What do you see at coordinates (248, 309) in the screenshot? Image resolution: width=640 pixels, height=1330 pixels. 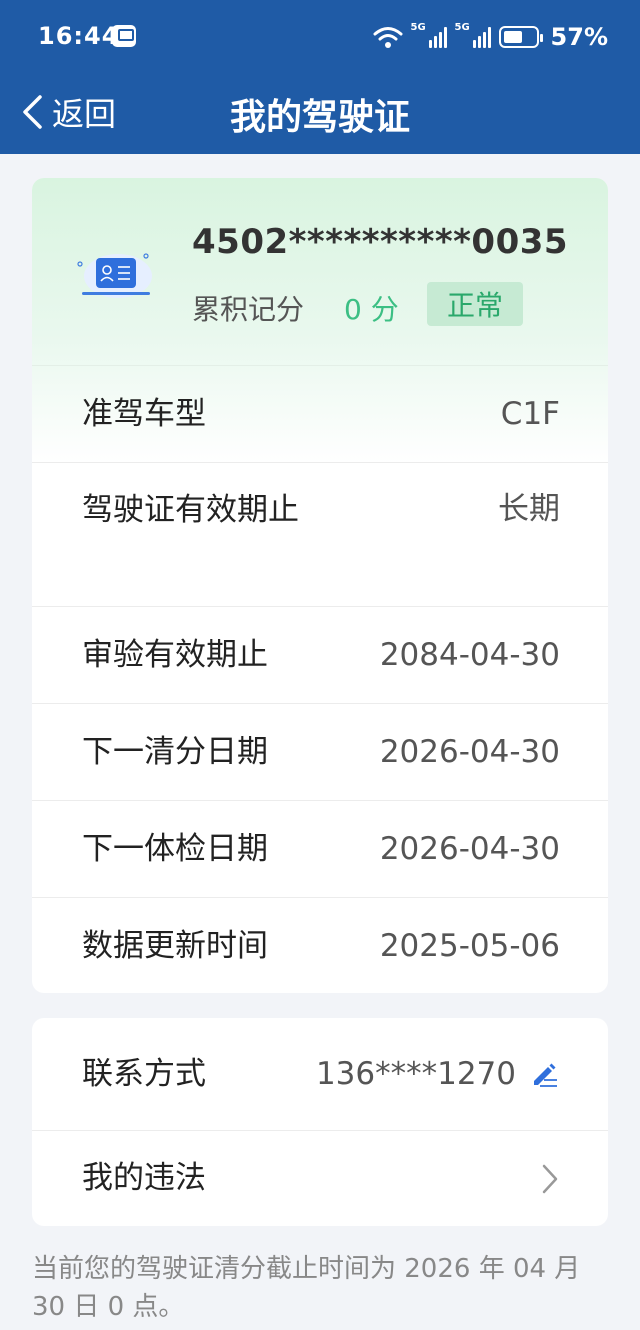 I see `points-label: 累积记分` at bounding box center [248, 309].